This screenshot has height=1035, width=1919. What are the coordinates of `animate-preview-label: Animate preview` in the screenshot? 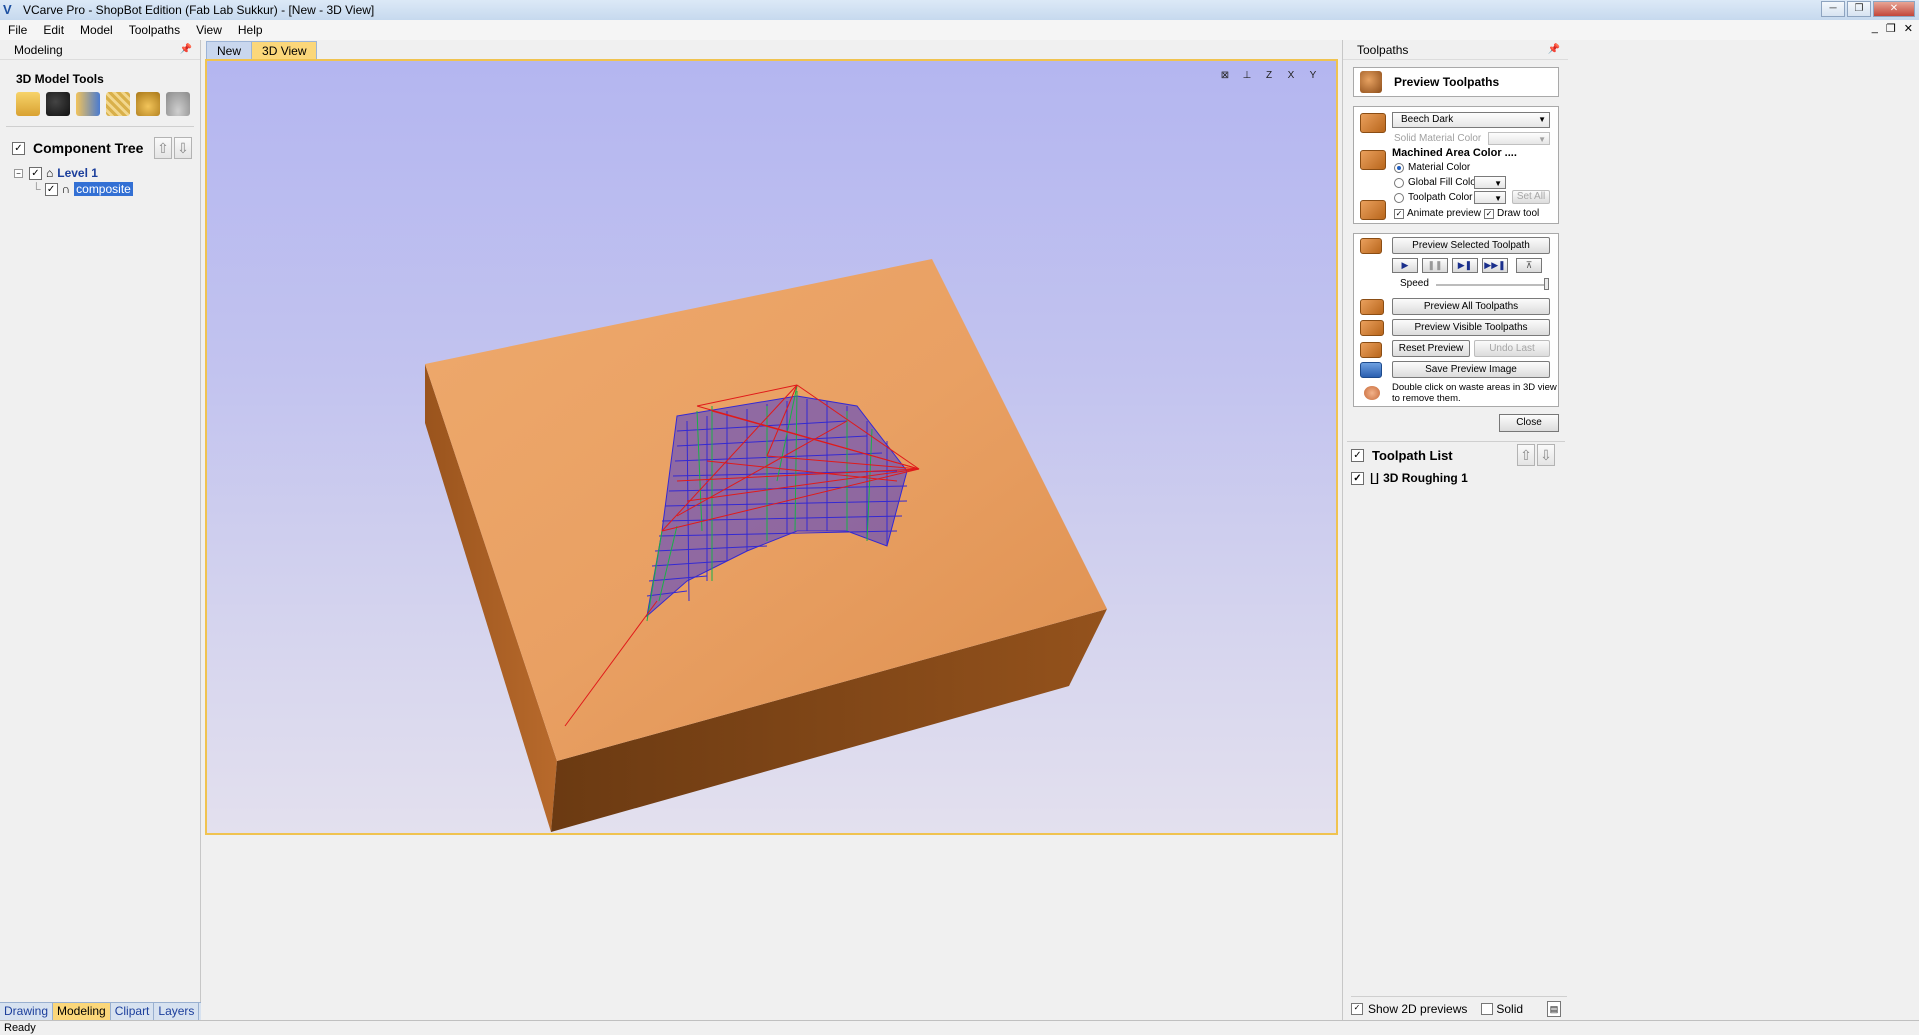 It's located at (1444, 213).